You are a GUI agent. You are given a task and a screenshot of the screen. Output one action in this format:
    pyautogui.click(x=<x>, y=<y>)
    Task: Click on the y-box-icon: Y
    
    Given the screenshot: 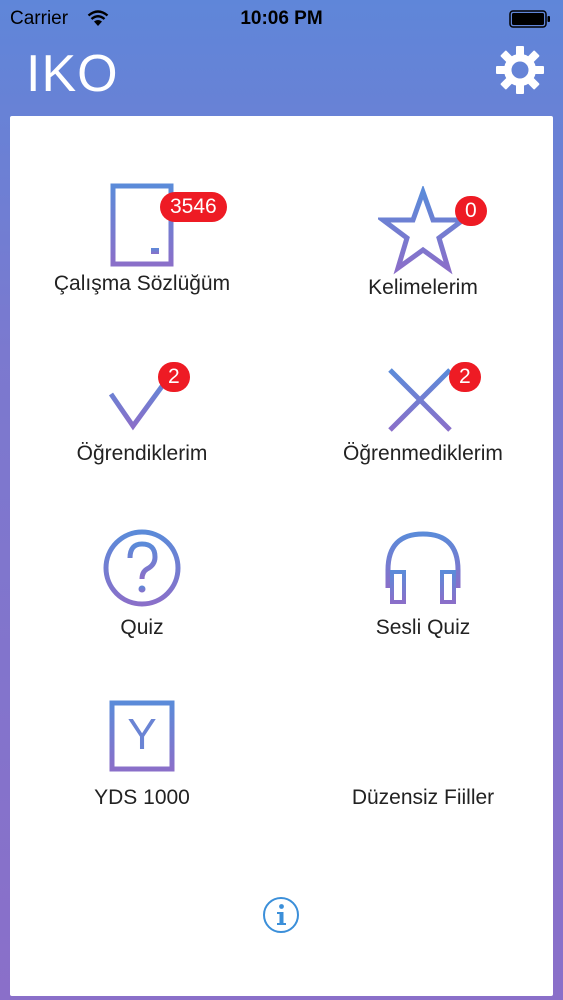 What is the action you would take?
    pyautogui.click(x=142, y=742)
    